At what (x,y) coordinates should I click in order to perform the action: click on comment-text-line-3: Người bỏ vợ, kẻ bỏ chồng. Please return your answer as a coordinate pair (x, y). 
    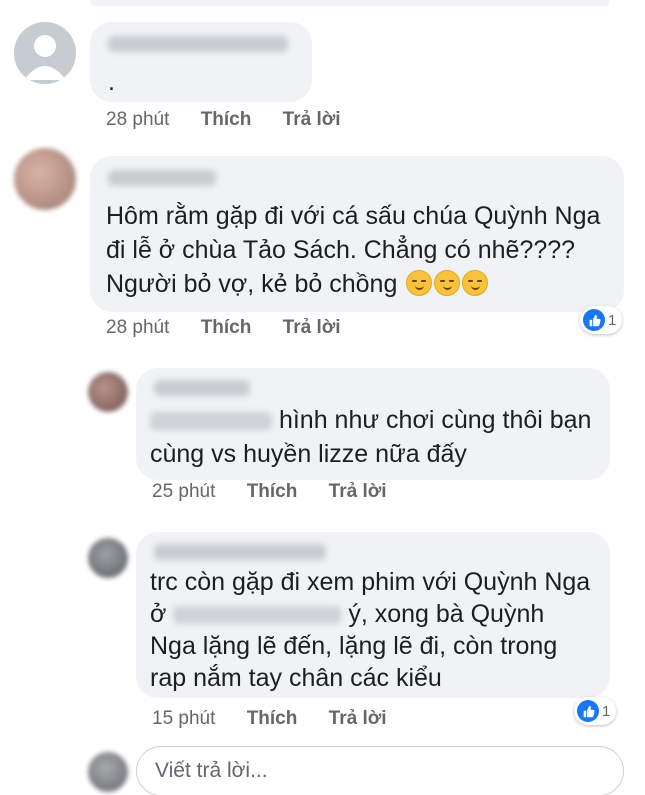
    Looking at the image, I should click on (297, 284).